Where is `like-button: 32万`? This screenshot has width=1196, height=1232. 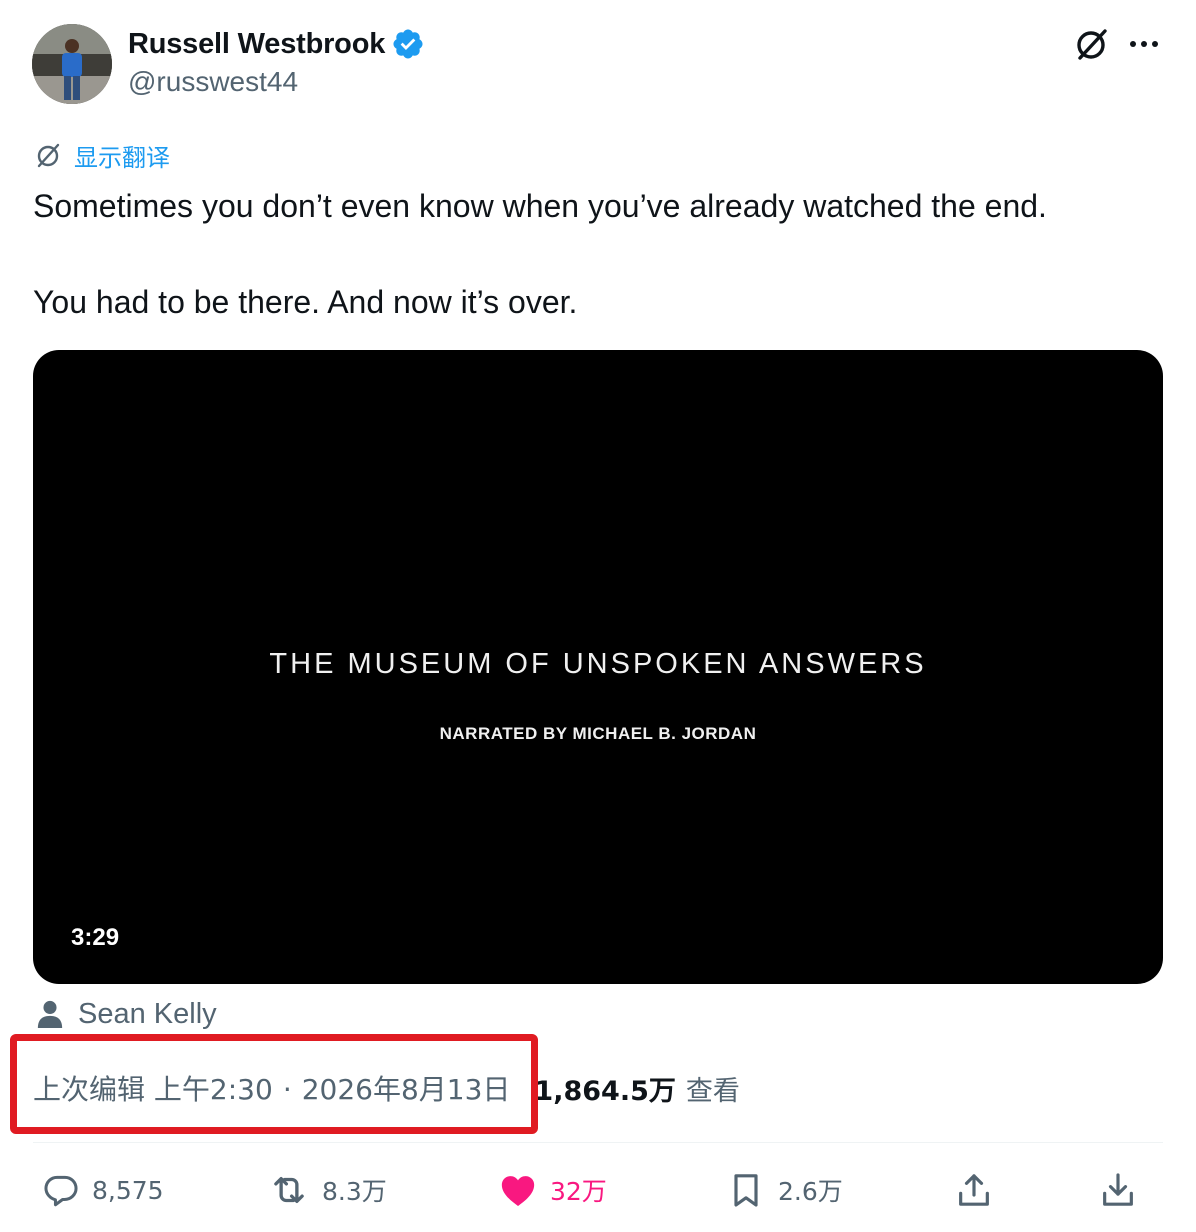
like-button: 32万 is located at coordinates (552, 1190).